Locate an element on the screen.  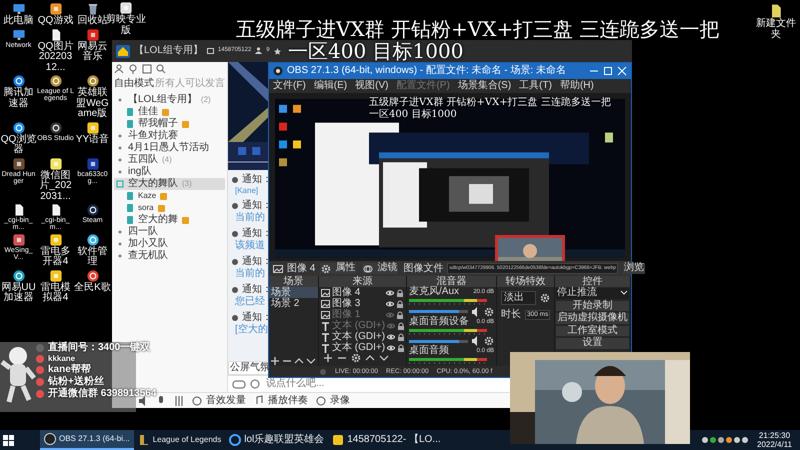
channel-item: Kaze is located at coordinates (169, 196).